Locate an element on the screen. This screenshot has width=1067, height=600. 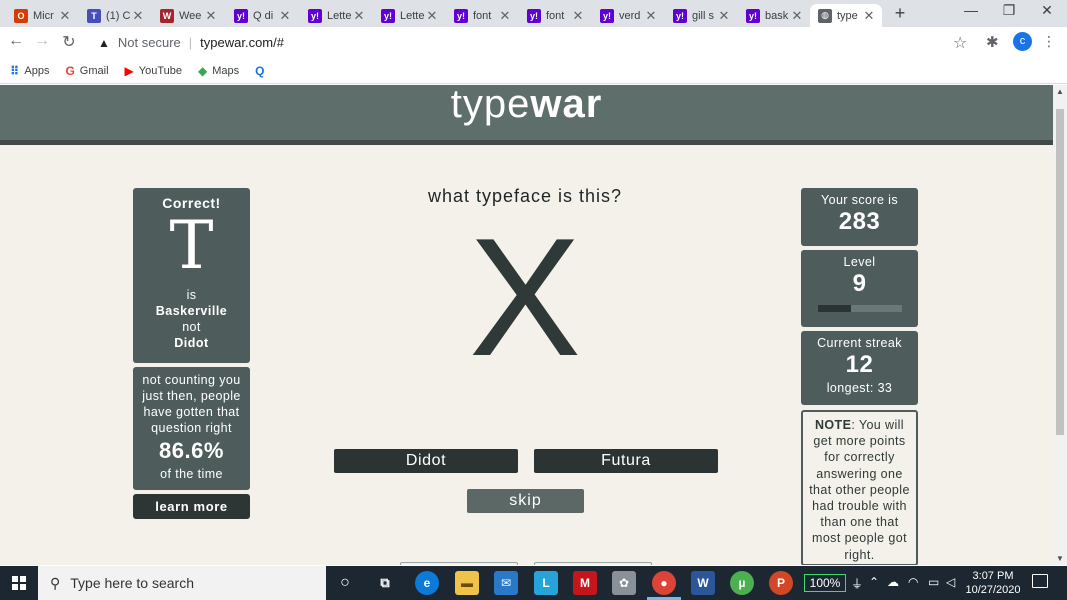
file-explorer-icon: ▬ is located at coordinates (467, 583).